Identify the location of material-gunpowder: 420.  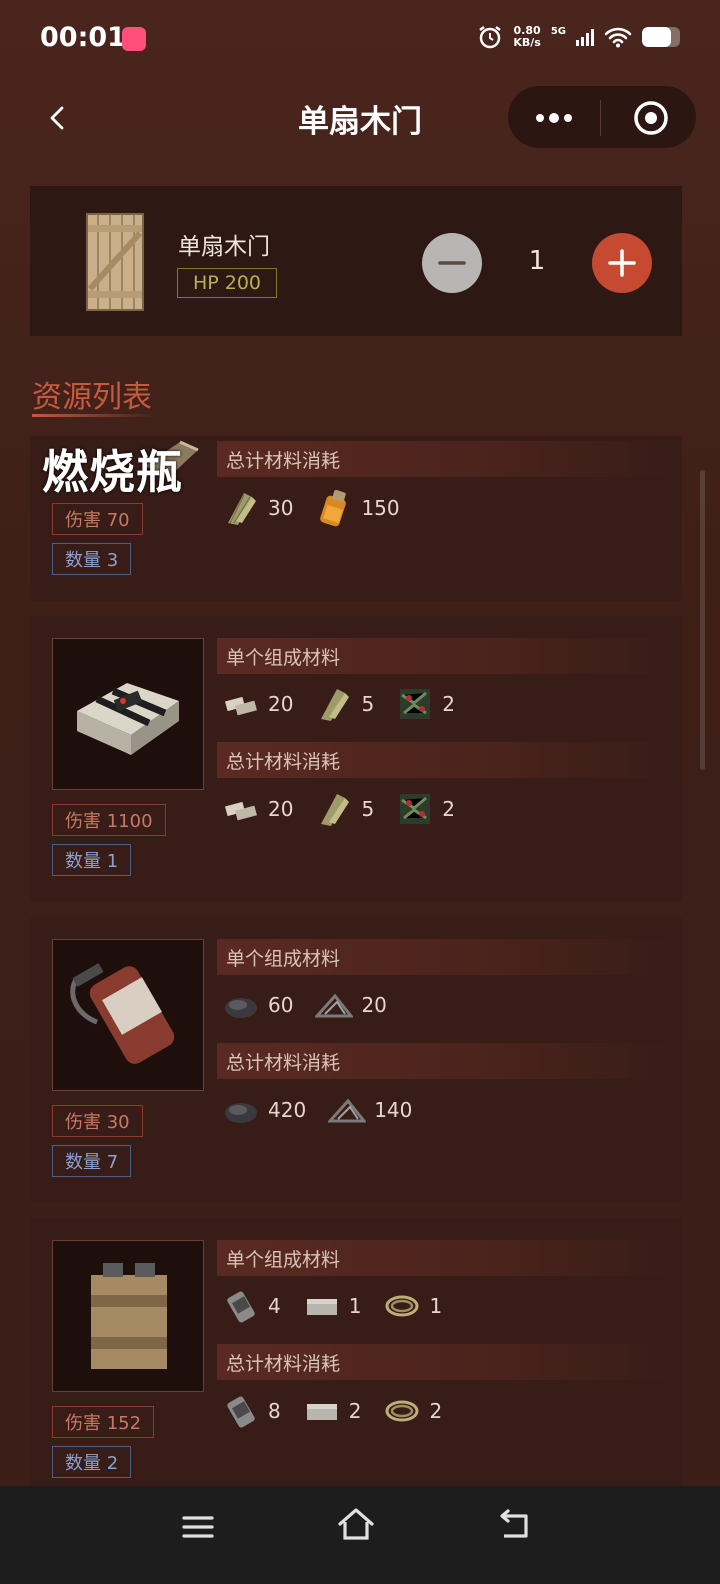
(264, 1110).